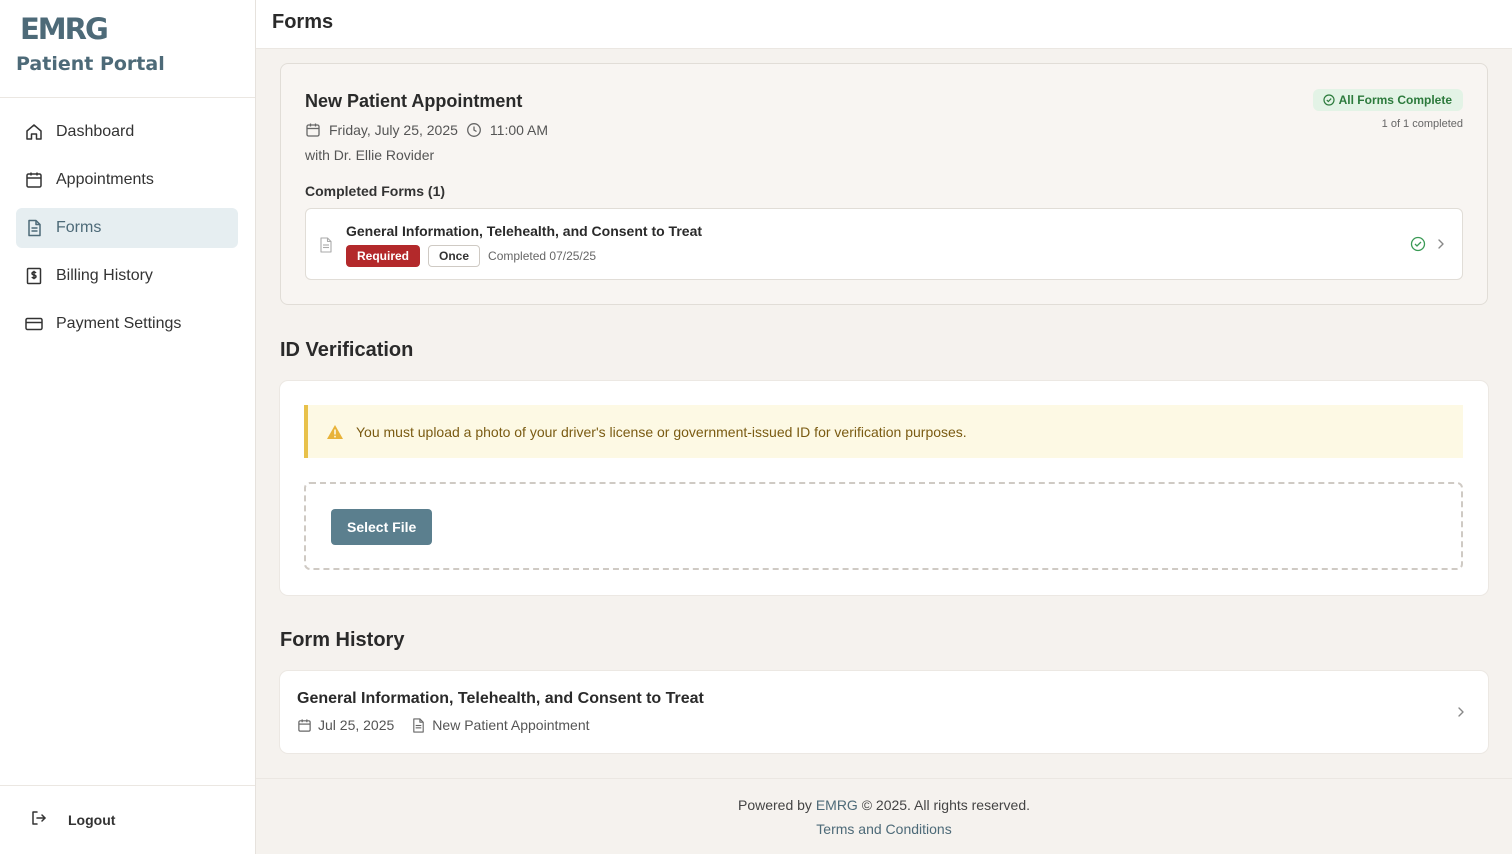  What do you see at coordinates (105, 179) in the screenshot?
I see `sidebar-item-label: Appointments` at bounding box center [105, 179].